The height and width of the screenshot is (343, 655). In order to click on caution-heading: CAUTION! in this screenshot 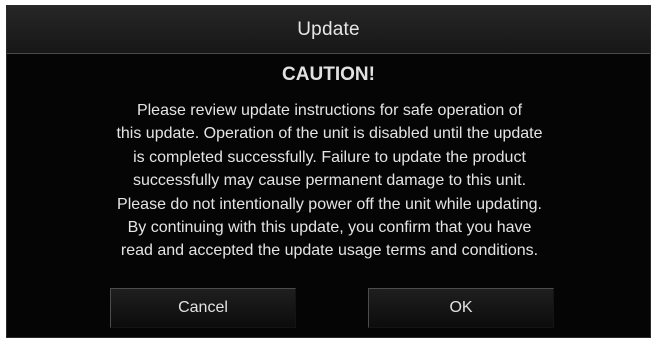, I will do `click(328, 74)`.